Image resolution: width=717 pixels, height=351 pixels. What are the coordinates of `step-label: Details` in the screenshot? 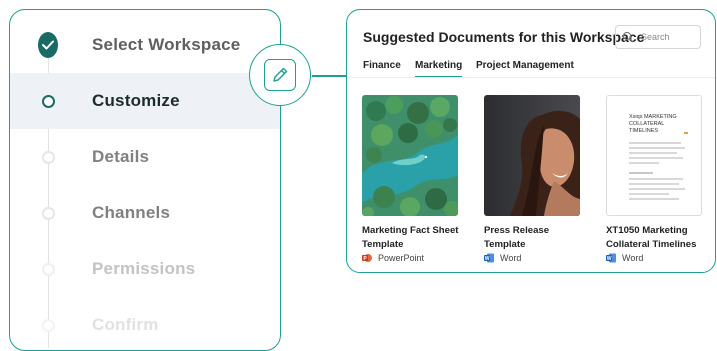 It's located at (121, 156).